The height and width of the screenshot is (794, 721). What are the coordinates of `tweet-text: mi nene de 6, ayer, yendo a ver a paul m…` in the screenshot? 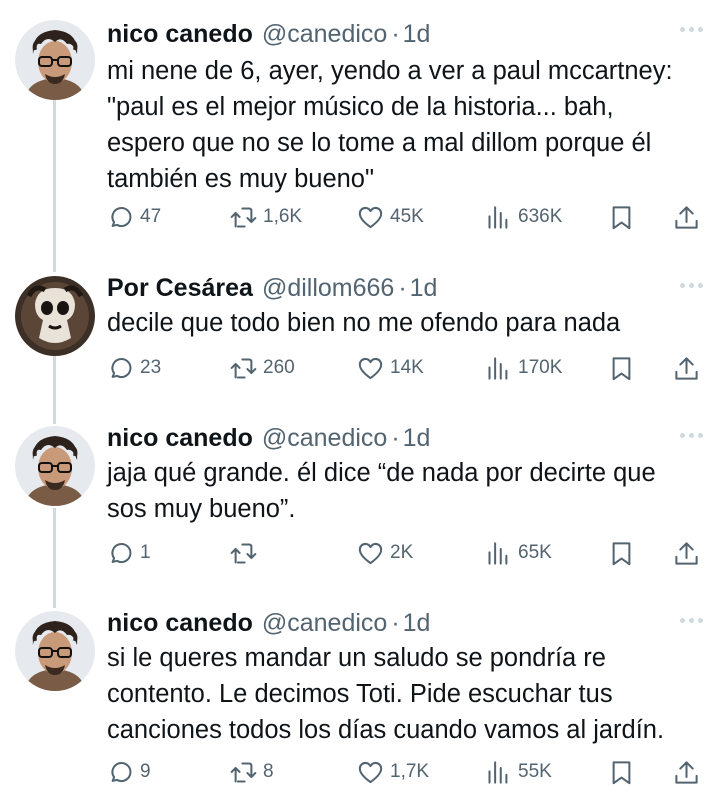 It's located at (390, 125).